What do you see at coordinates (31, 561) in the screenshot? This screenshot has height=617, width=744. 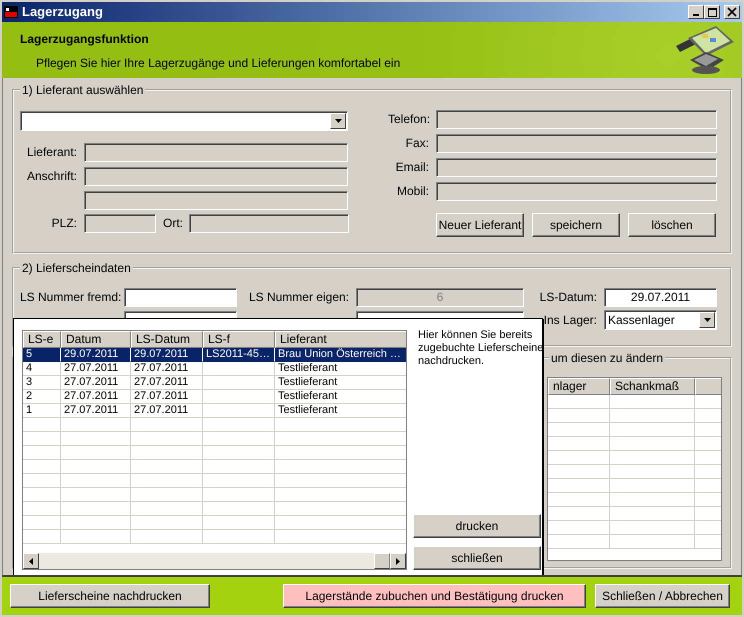 I see `left-arrow-icon` at bounding box center [31, 561].